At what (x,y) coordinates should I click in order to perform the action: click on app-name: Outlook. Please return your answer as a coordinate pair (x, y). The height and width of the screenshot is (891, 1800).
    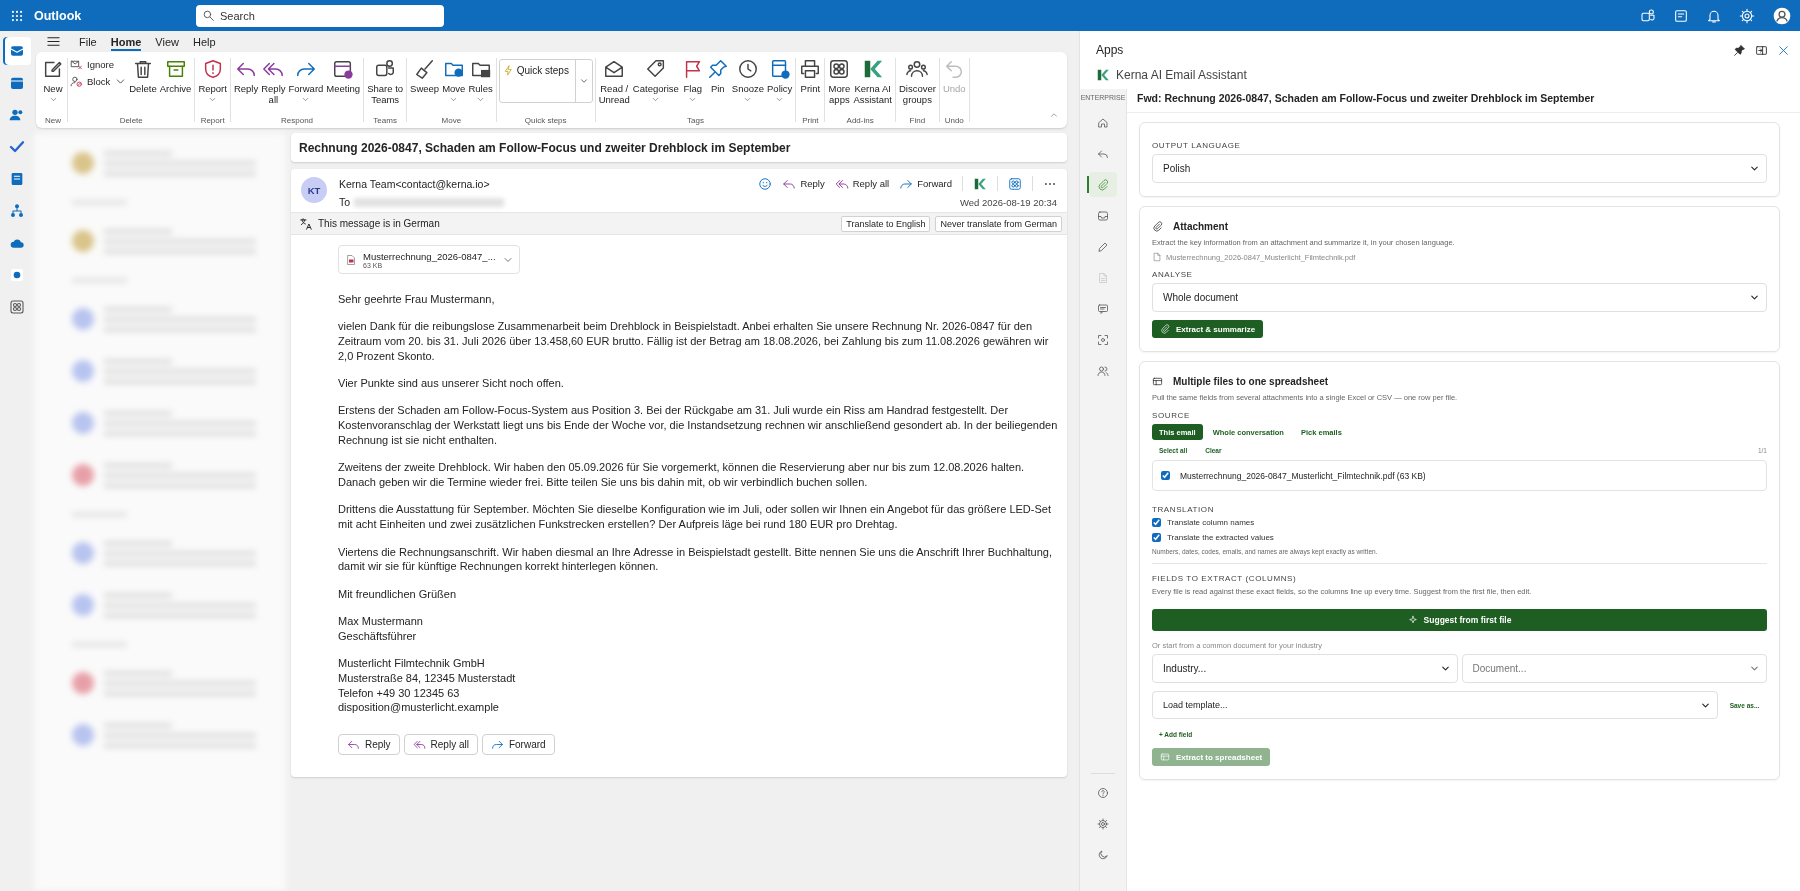
    Looking at the image, I should click on (58, 15).